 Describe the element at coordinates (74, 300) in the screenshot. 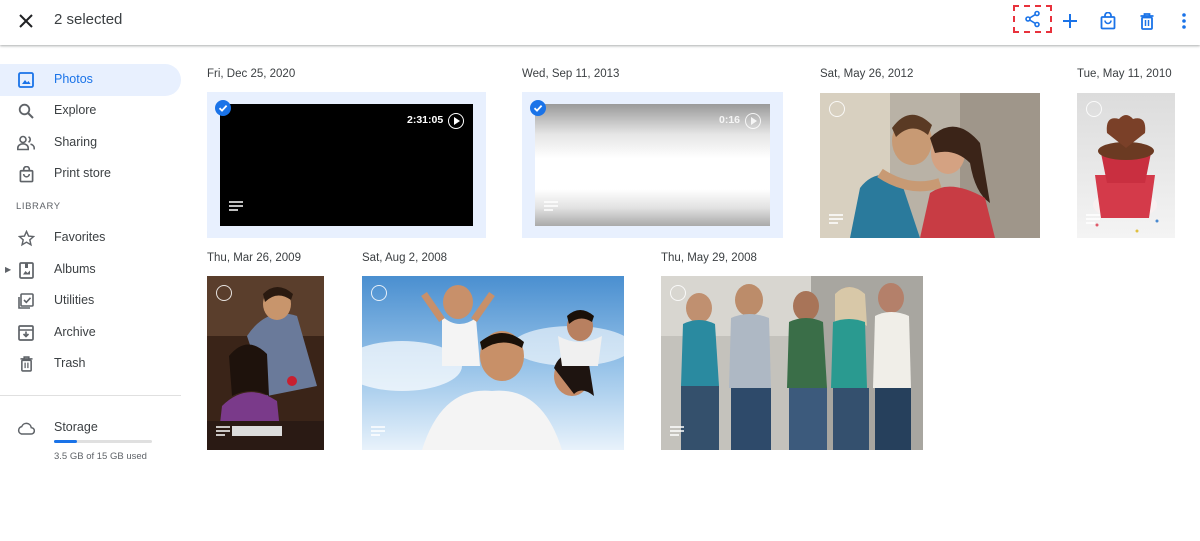

I see `sidebar-item-label: Utilities` at that location.